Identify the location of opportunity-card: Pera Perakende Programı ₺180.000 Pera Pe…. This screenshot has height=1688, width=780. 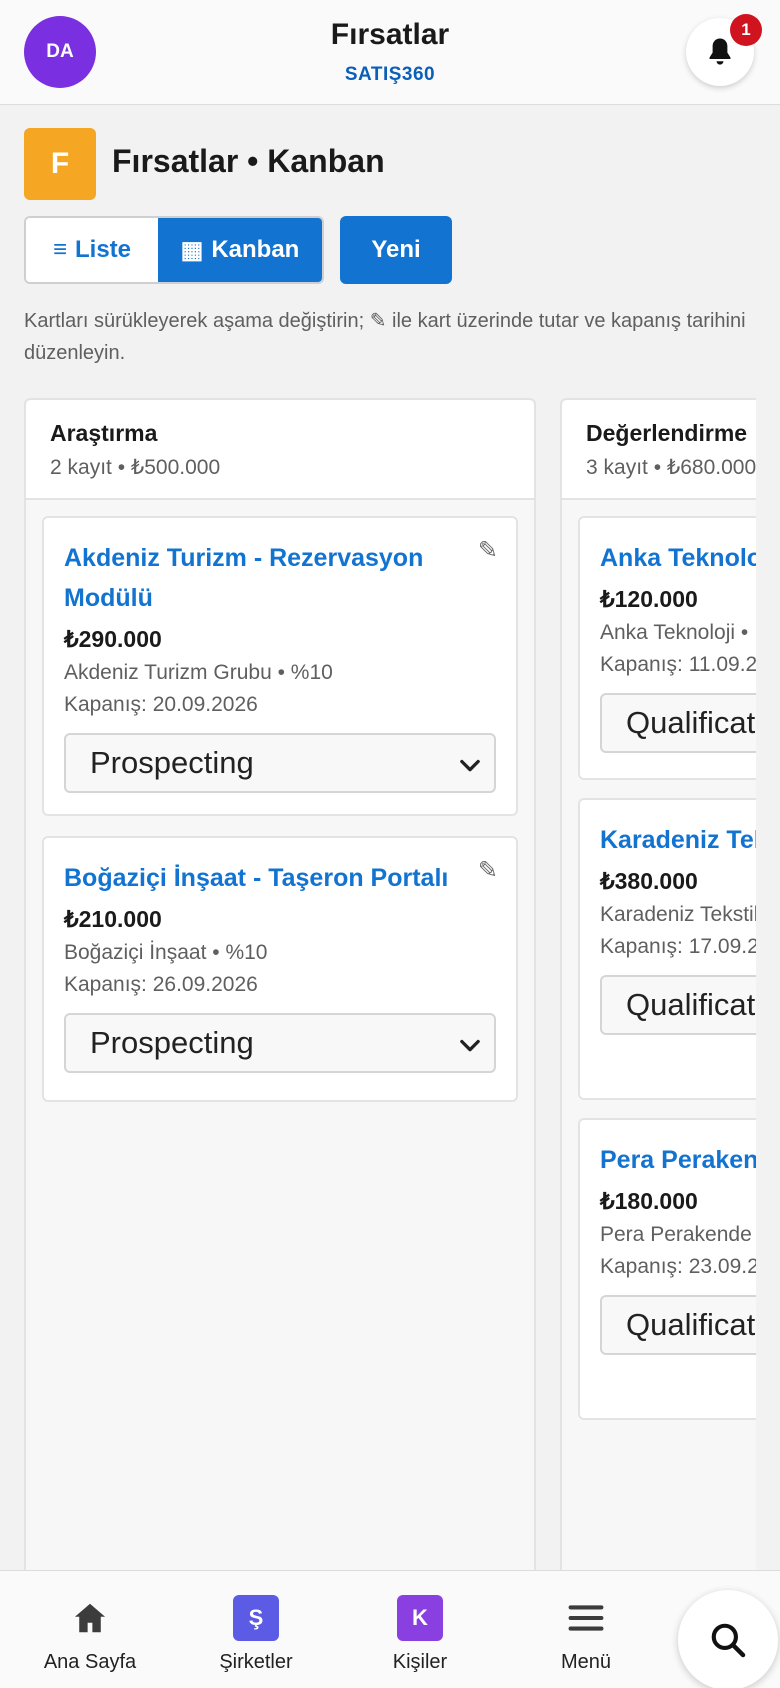
(667, 1269).